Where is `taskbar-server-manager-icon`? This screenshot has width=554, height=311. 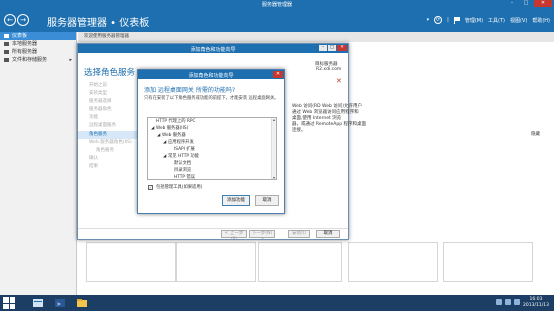 taskbar-server-manager-icon is located at coordinates (38, 303).